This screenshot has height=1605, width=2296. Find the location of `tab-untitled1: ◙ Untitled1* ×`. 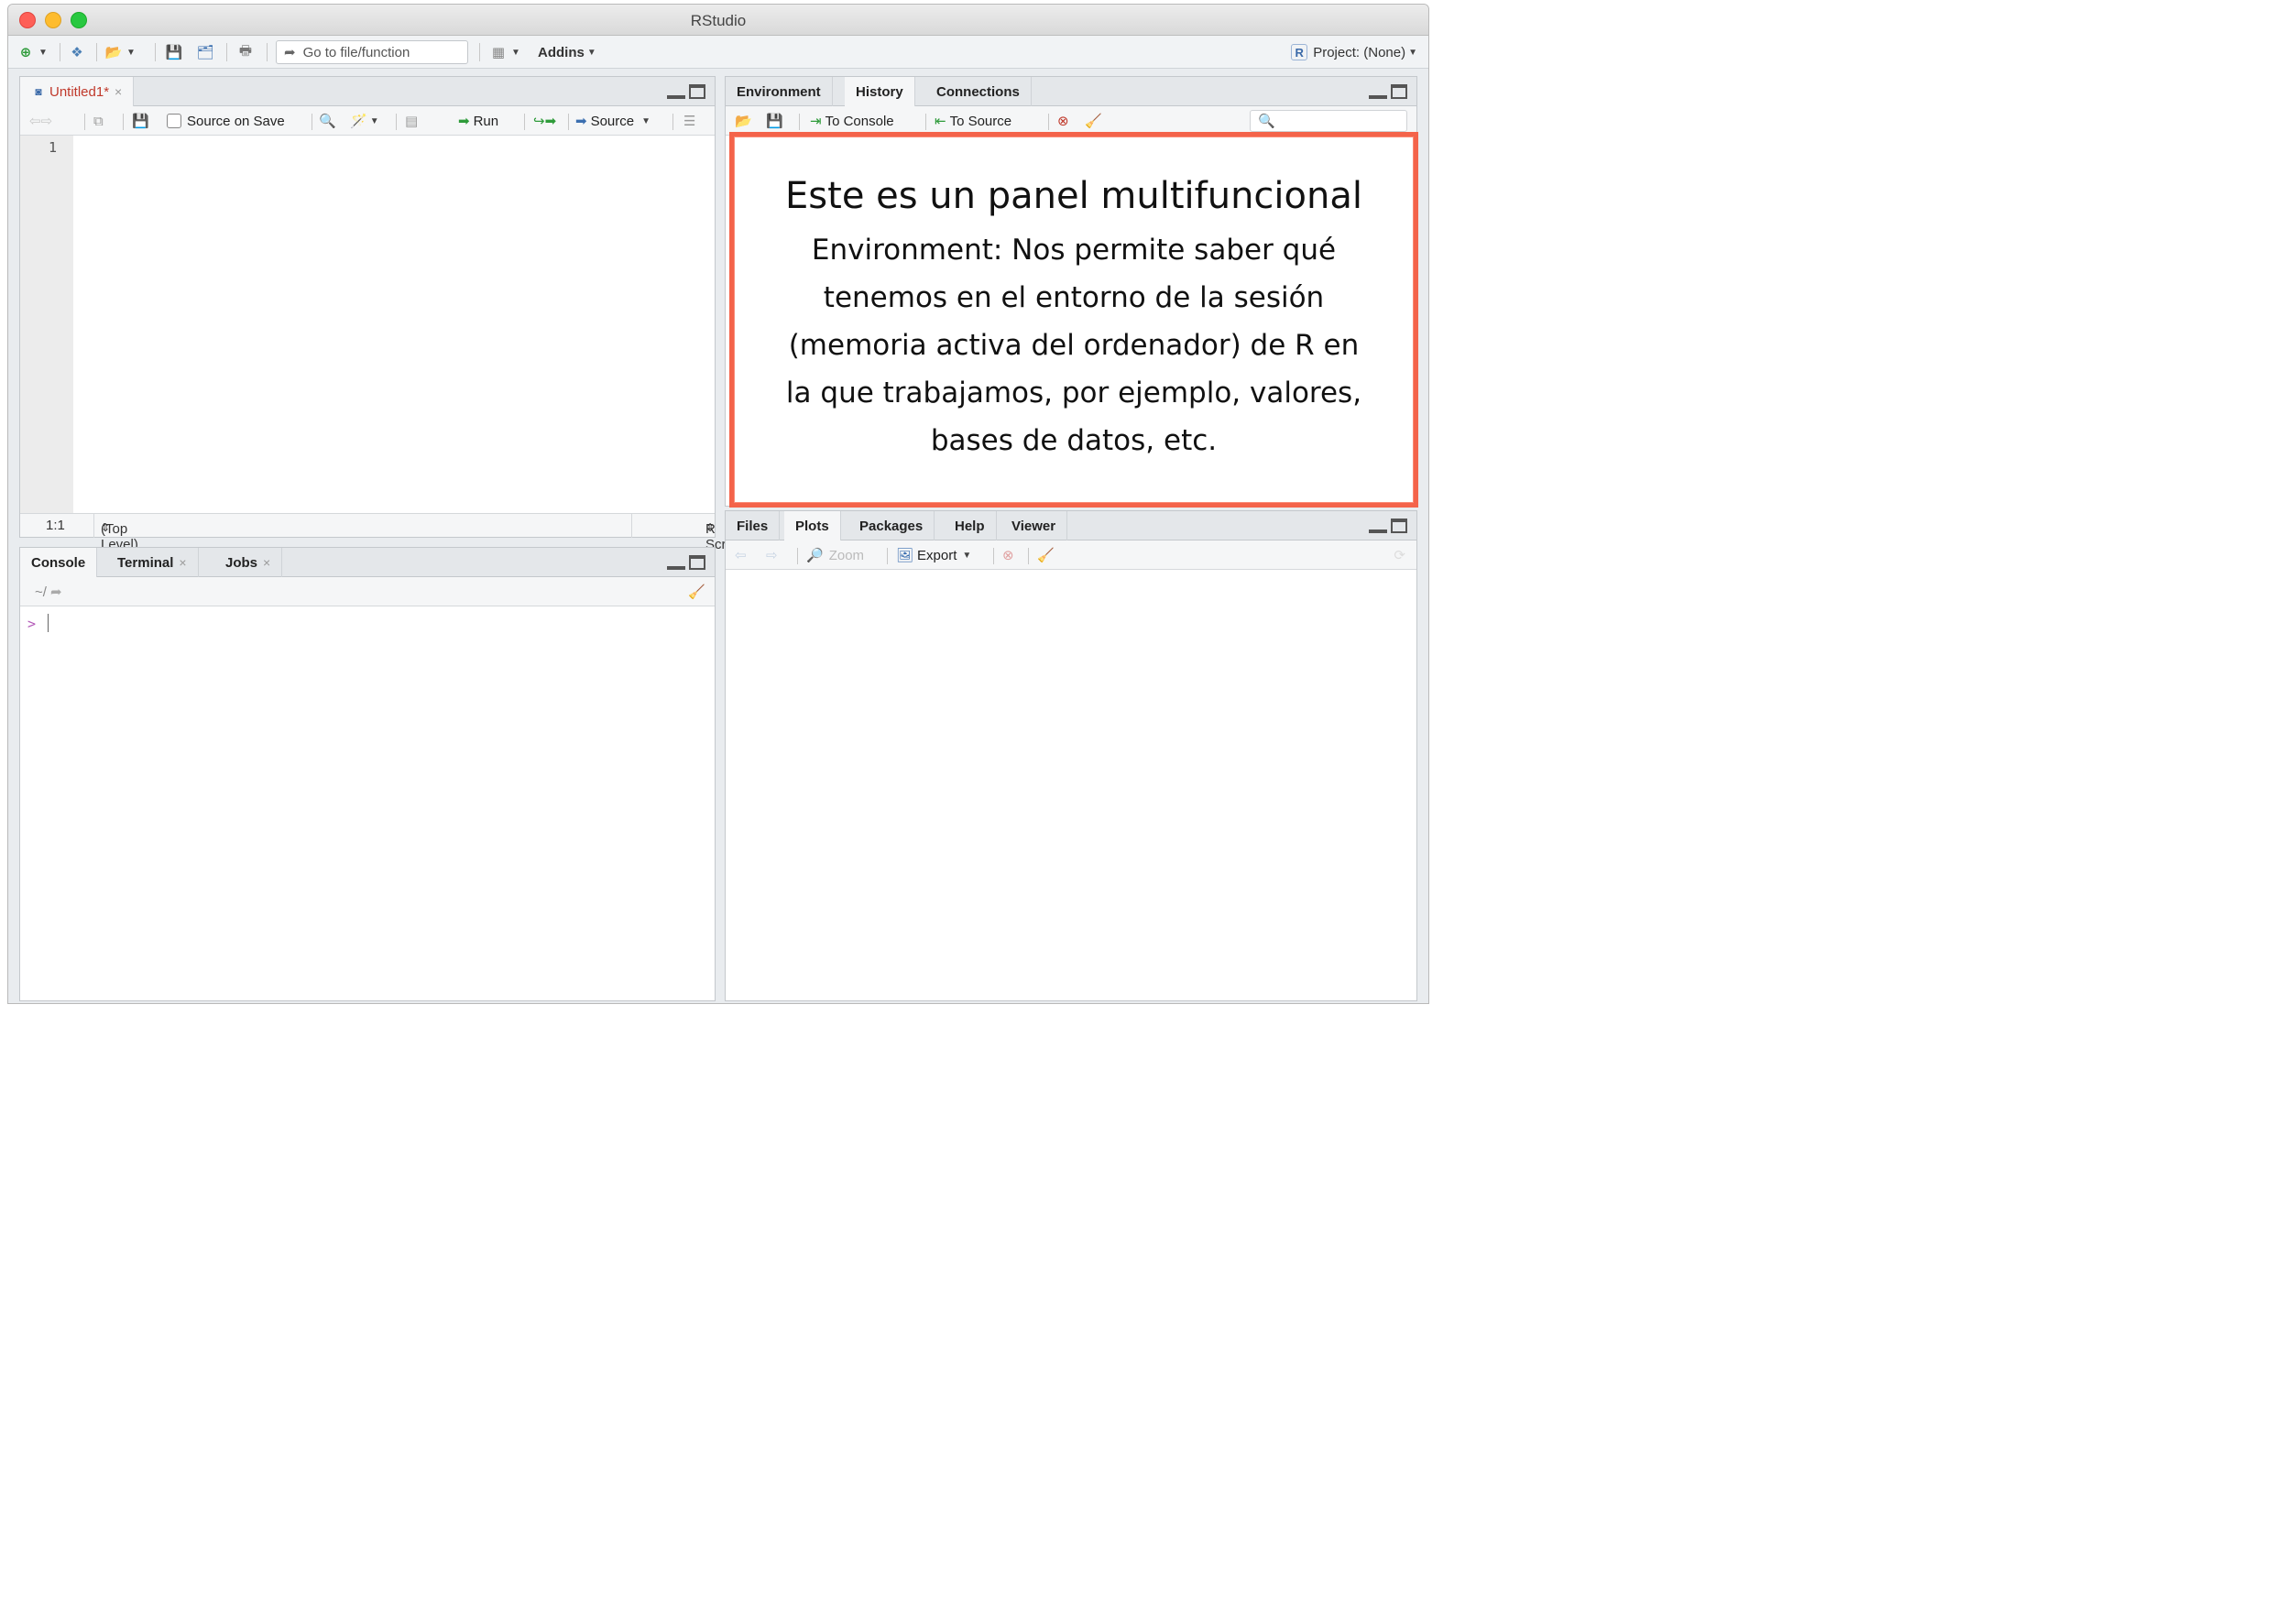

tab-untitled1: ◙ Untitled1* × is located at coordinates (78, 91).